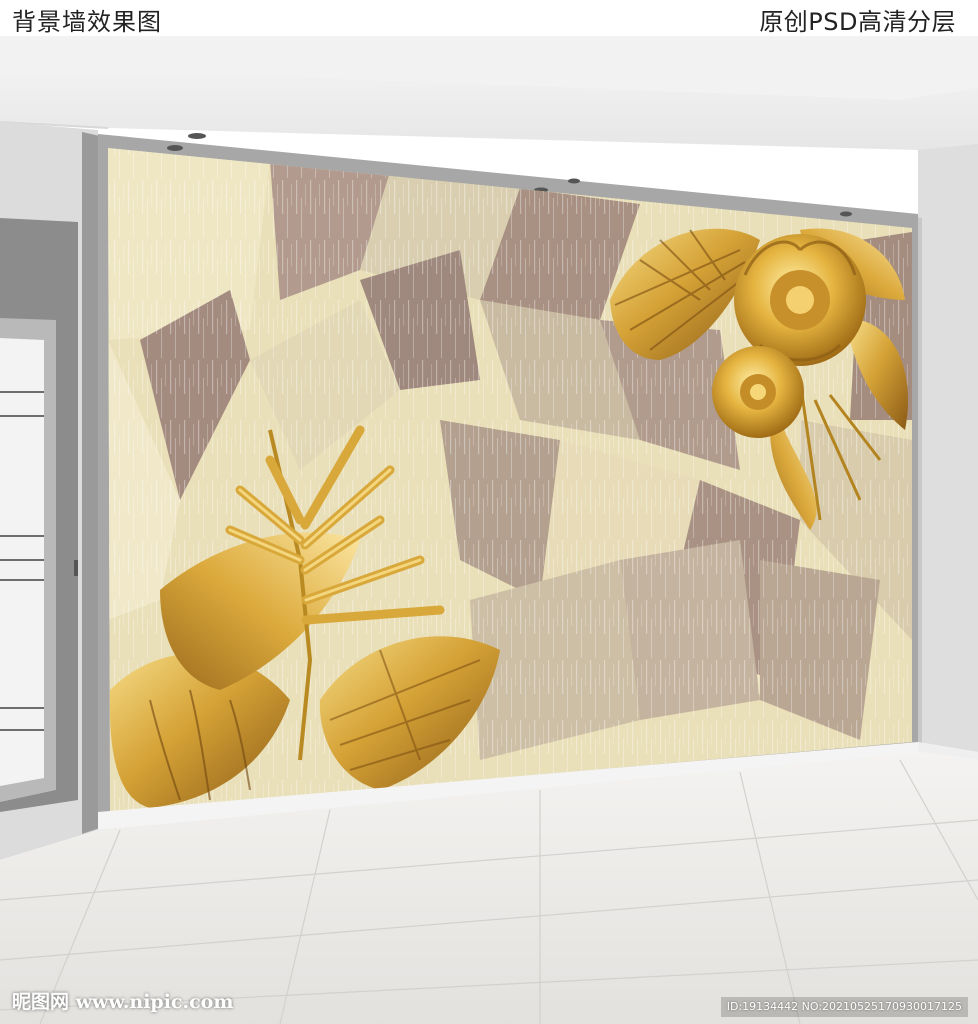 Image resolution: width=978 pixels, height=1024 pixels. I want to click on header-title: 背景墙效果图, so click(87, 22).